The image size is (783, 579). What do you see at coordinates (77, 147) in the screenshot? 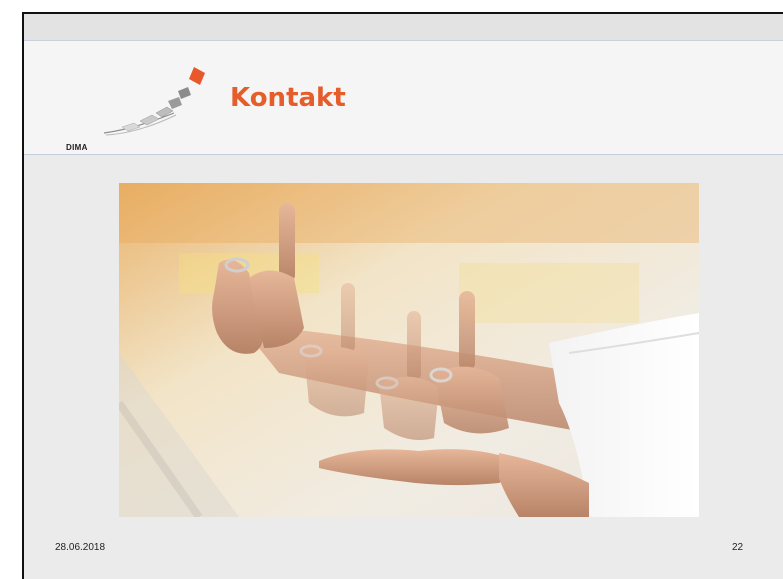
I see `logo-text: DIMA` at bounding box center [77, 147].